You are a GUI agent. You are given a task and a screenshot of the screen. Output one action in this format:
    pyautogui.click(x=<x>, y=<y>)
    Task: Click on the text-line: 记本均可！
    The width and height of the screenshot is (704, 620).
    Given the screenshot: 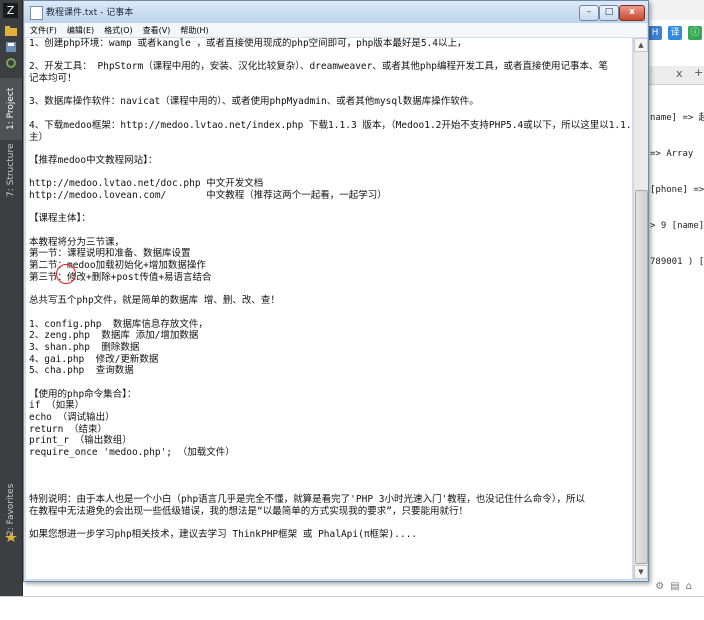 What is the action you would take?
    pyautogui.click(x=53, y=79)
    